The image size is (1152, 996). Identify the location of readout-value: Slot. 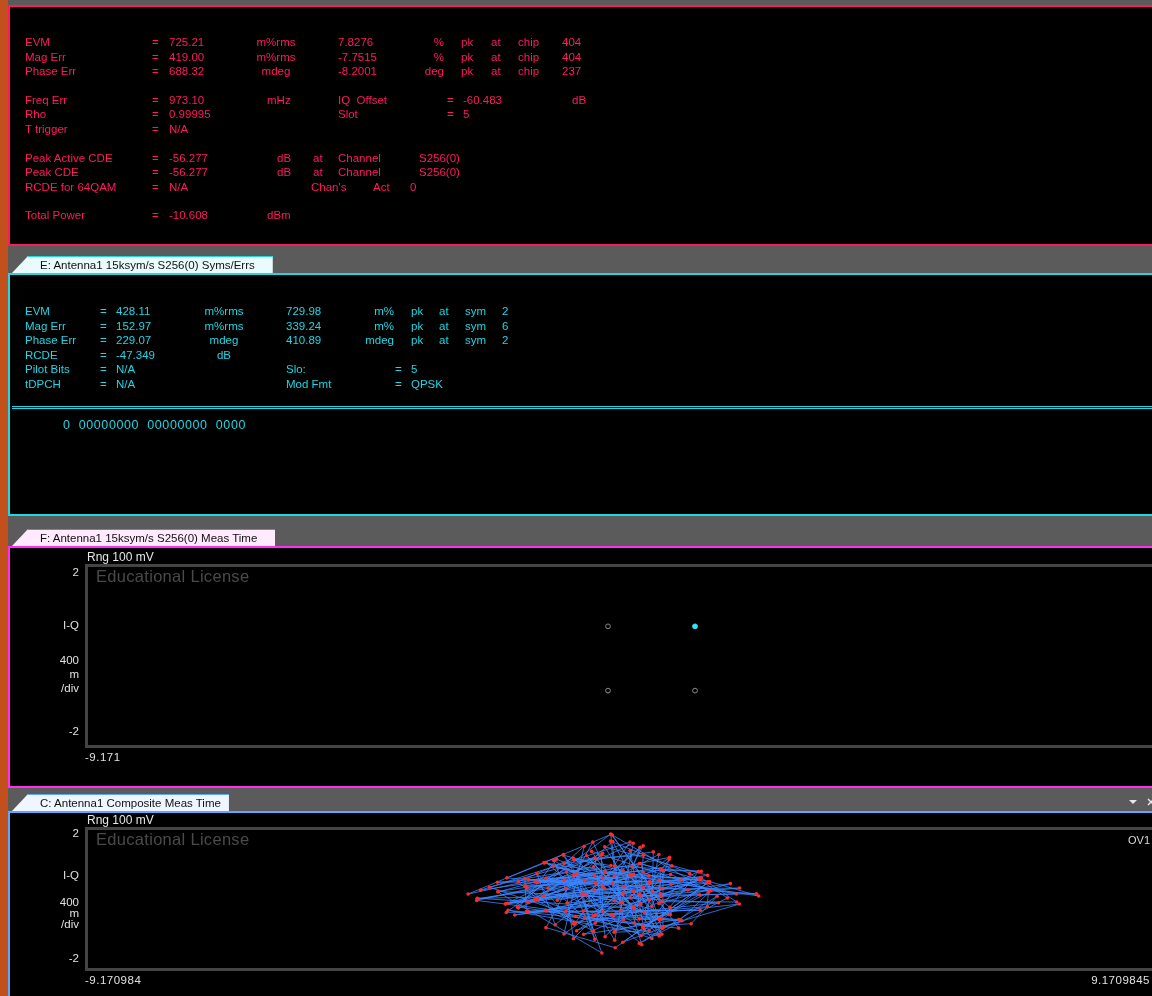
(348, 114).